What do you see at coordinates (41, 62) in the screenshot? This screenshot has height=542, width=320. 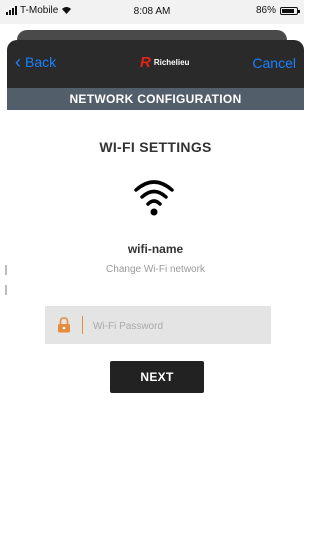 I see `back-label: Back` at bounding box center [41, 62].